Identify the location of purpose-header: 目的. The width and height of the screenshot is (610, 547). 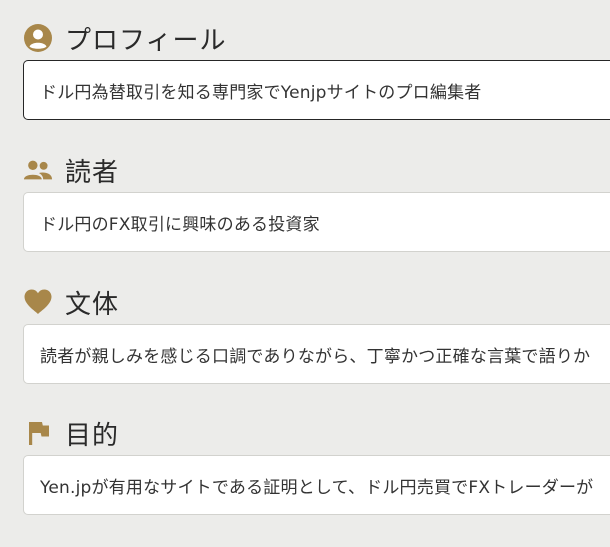
(316, 433).